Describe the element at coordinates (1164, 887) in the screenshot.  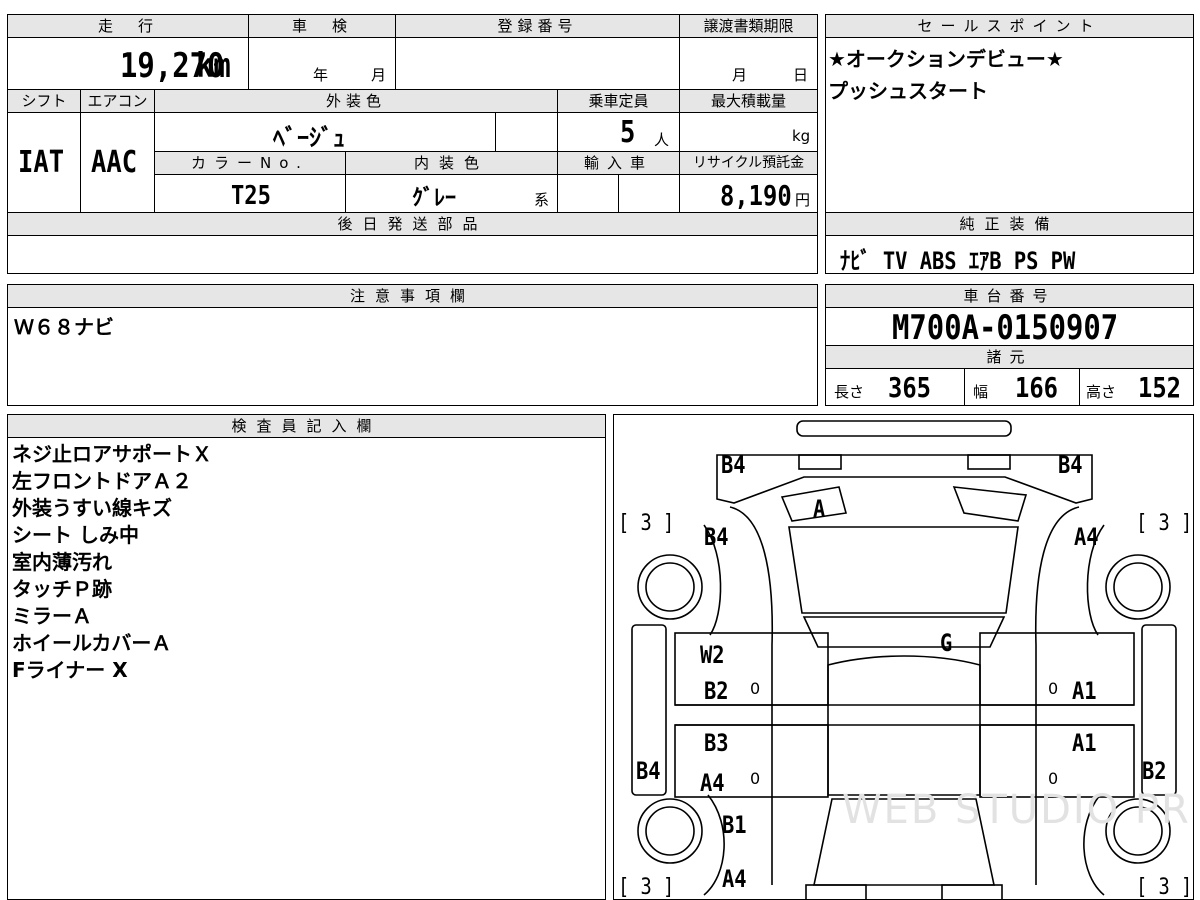
I see `tire-rr-label: [ 3 ]` at that location.